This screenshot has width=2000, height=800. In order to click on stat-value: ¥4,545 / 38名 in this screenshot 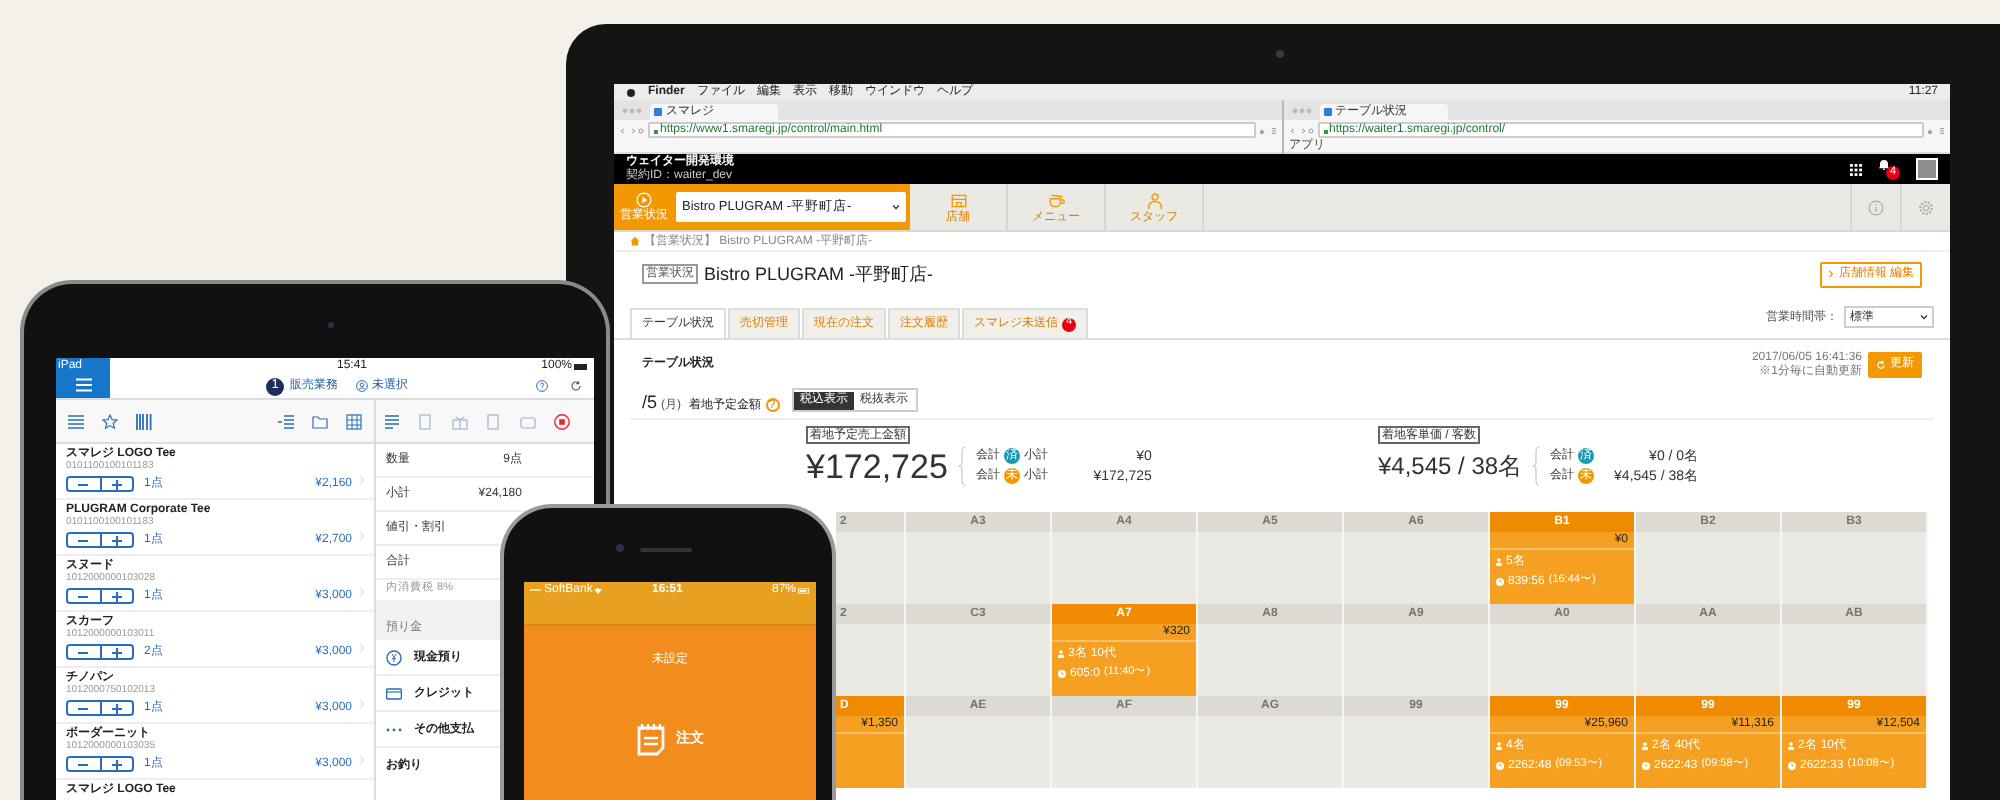, I will do `click(1450, 466)`.